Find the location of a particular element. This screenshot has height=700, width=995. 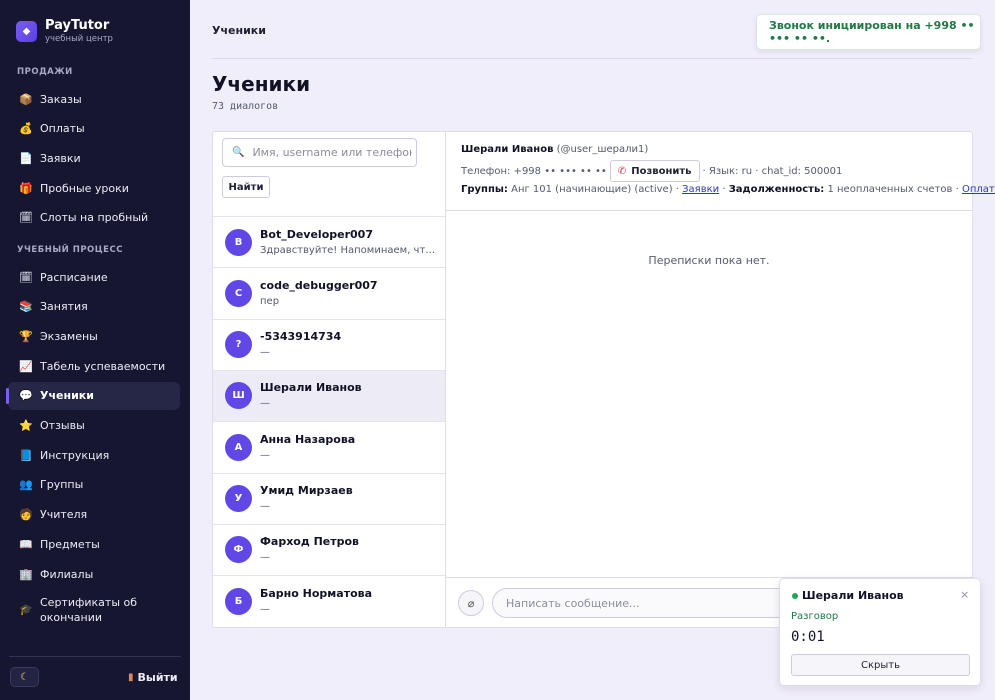

open-book-icon: 📖 is located at coordinates (26, 544).